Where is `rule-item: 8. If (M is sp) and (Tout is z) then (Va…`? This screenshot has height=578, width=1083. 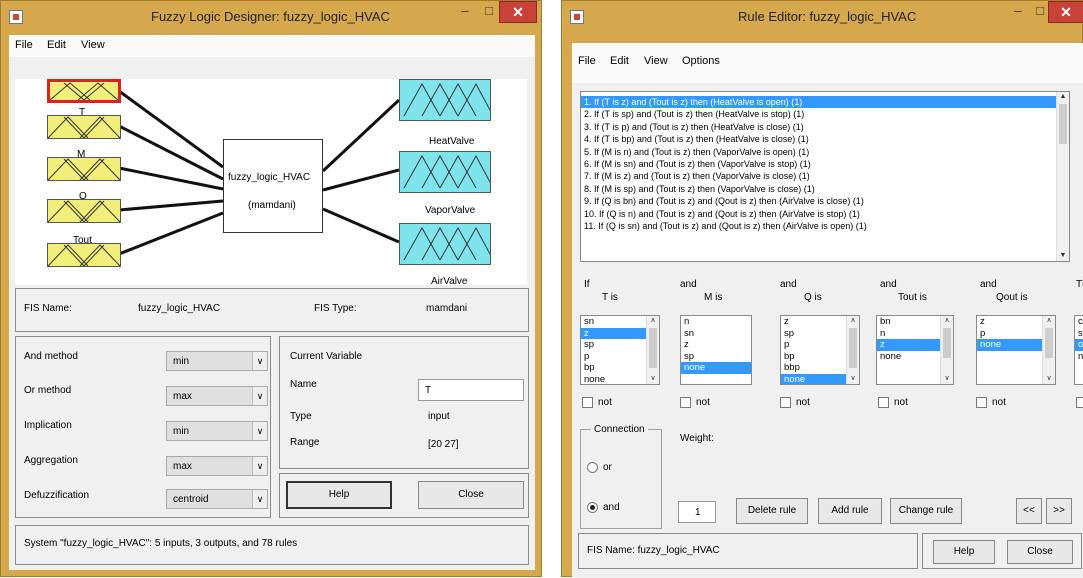 rule-item: 8. If (M is sp) and (Tout is z) then (Va… is located at coordinates (825, 189).